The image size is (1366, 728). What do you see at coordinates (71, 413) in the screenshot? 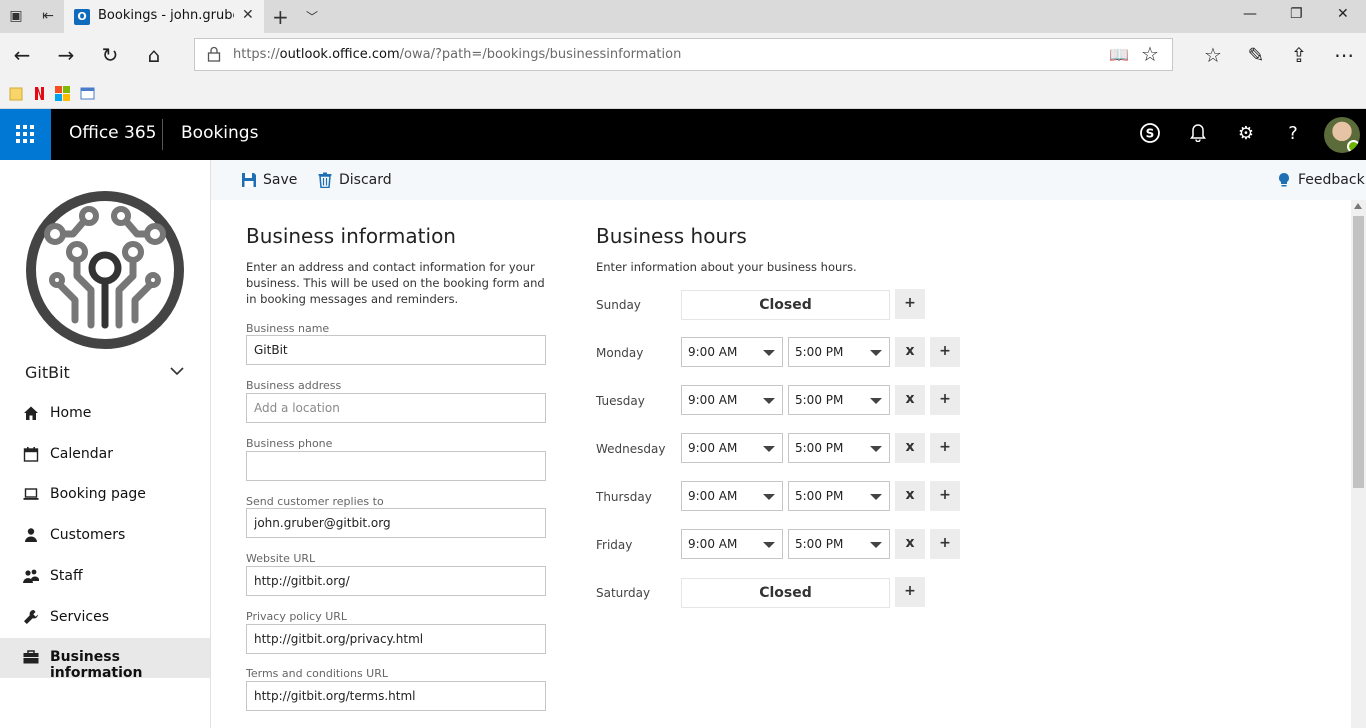
I see `sidebar-item-label: Home` at bounding box center [71, 413].